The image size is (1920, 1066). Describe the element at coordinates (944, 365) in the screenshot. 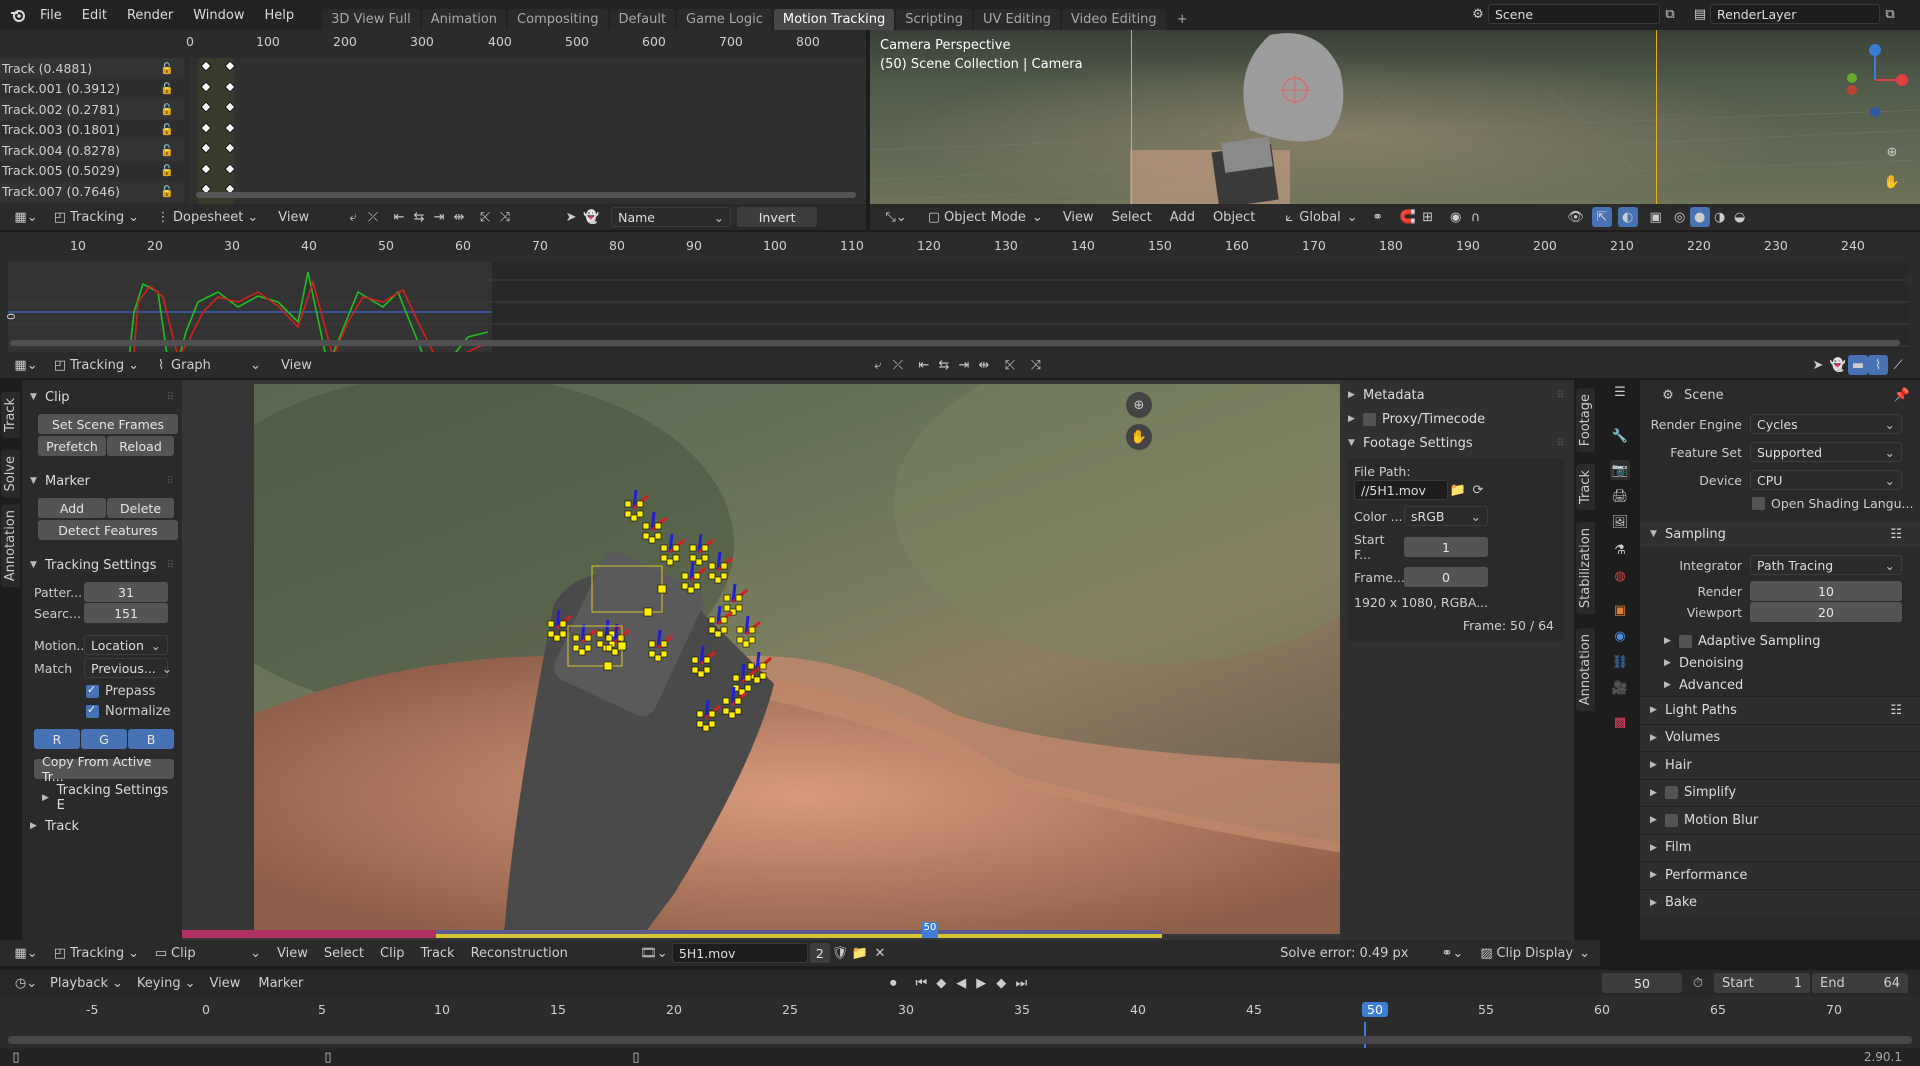

I see `graph-clear-path-icon: ⇆` at that location.